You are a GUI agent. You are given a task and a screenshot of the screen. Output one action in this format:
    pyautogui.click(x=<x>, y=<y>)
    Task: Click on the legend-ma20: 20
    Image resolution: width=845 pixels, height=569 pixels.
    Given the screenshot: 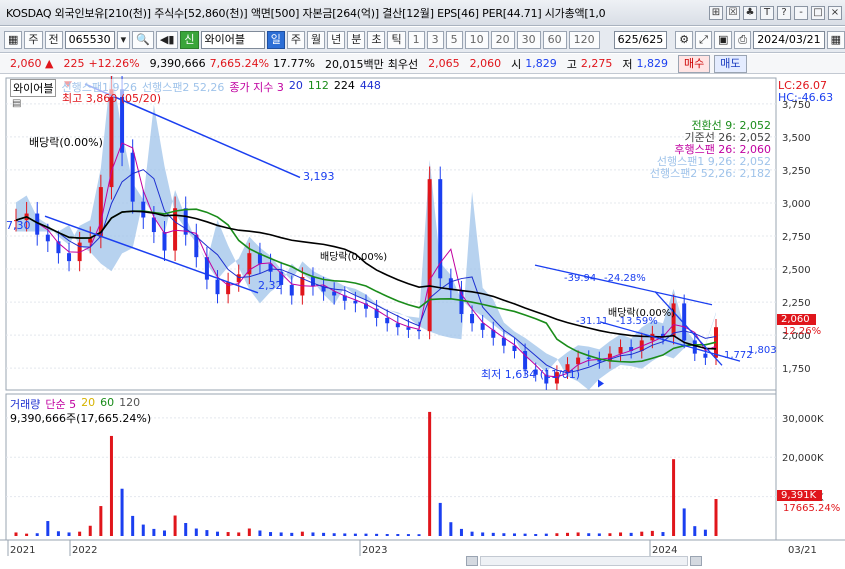 What is the action you would take?
    pyautogui.click(x=296, y=88)
    